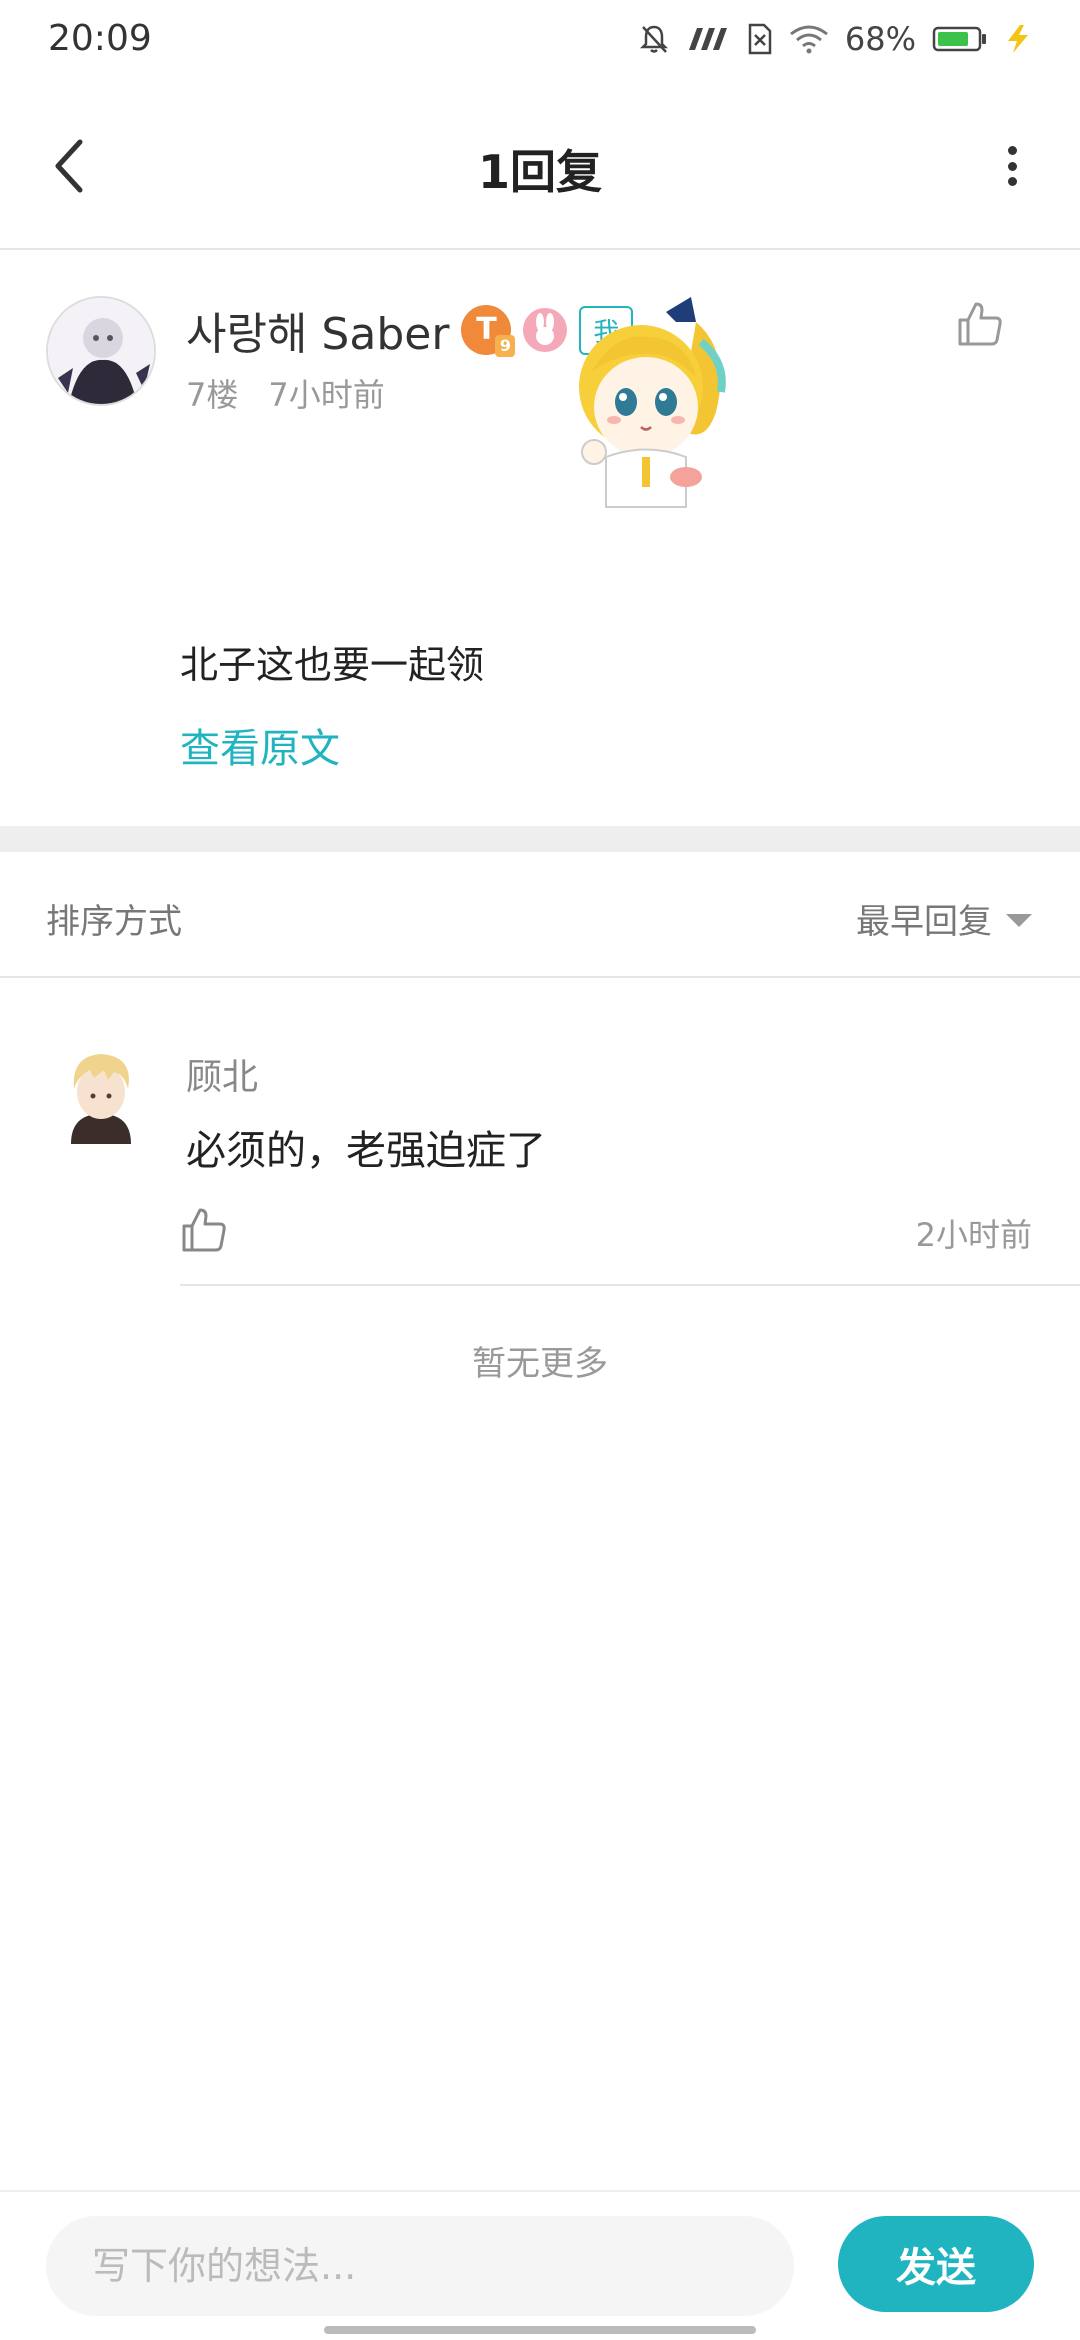 The height and width of the screenshot is (2340, 1080). What do you see at coordinates (760, 39) in the screenshot?
I see `sim-off-icon` at bounding box center [760, 39].